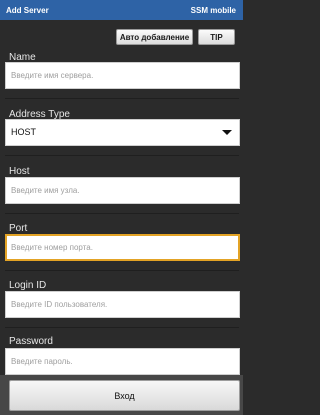  I want to click on address-type-value: HOST, so click(24, 132).